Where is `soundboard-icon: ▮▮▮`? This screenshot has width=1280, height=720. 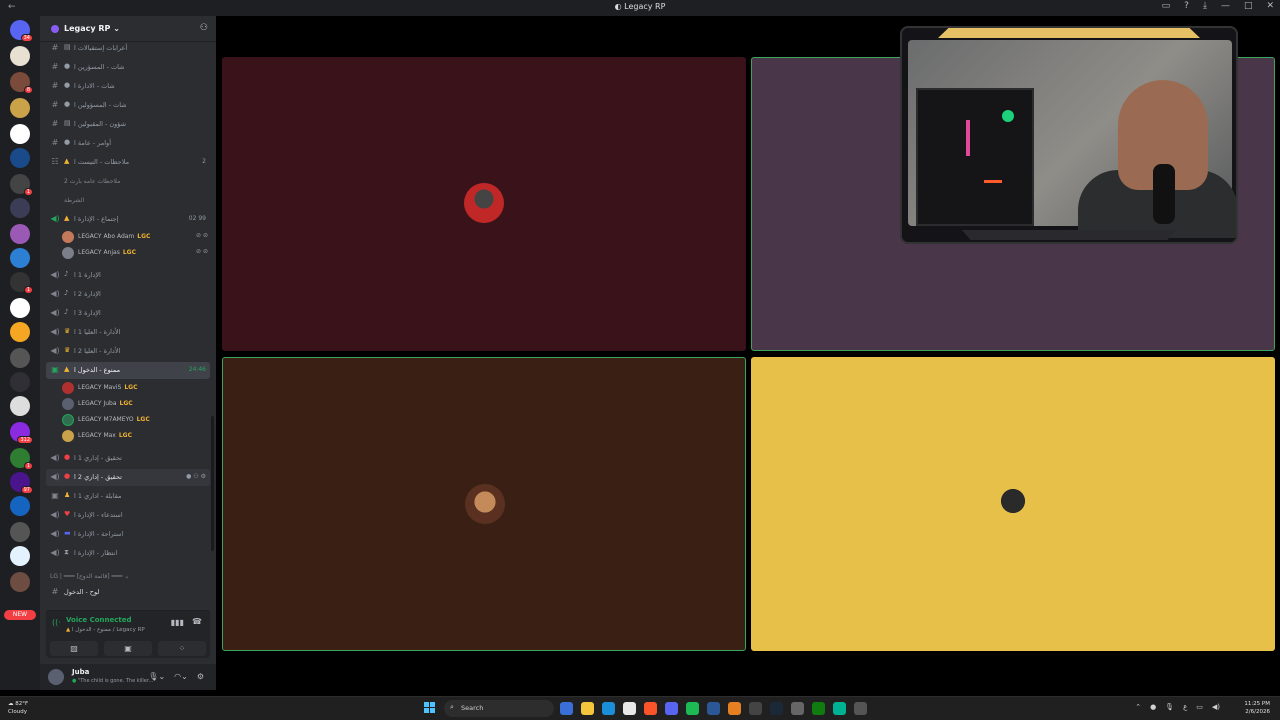
soundboard-icon: ▮▮▮ is located at coordinates (177, 622).